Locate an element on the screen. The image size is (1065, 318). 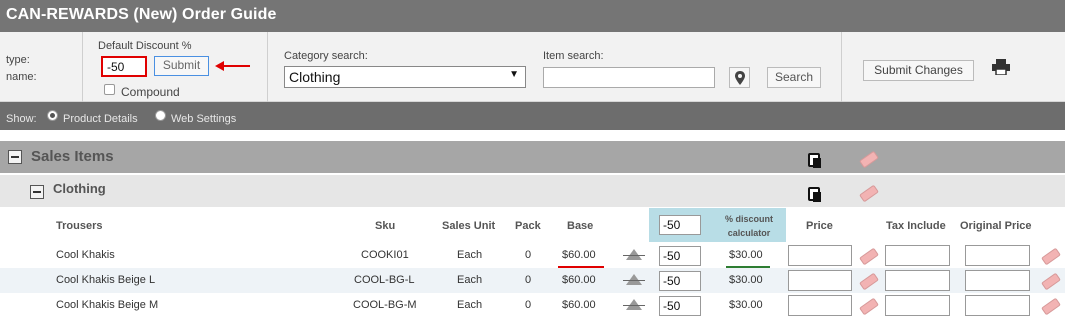
type-label: type: is located at coordinates (18, 60).